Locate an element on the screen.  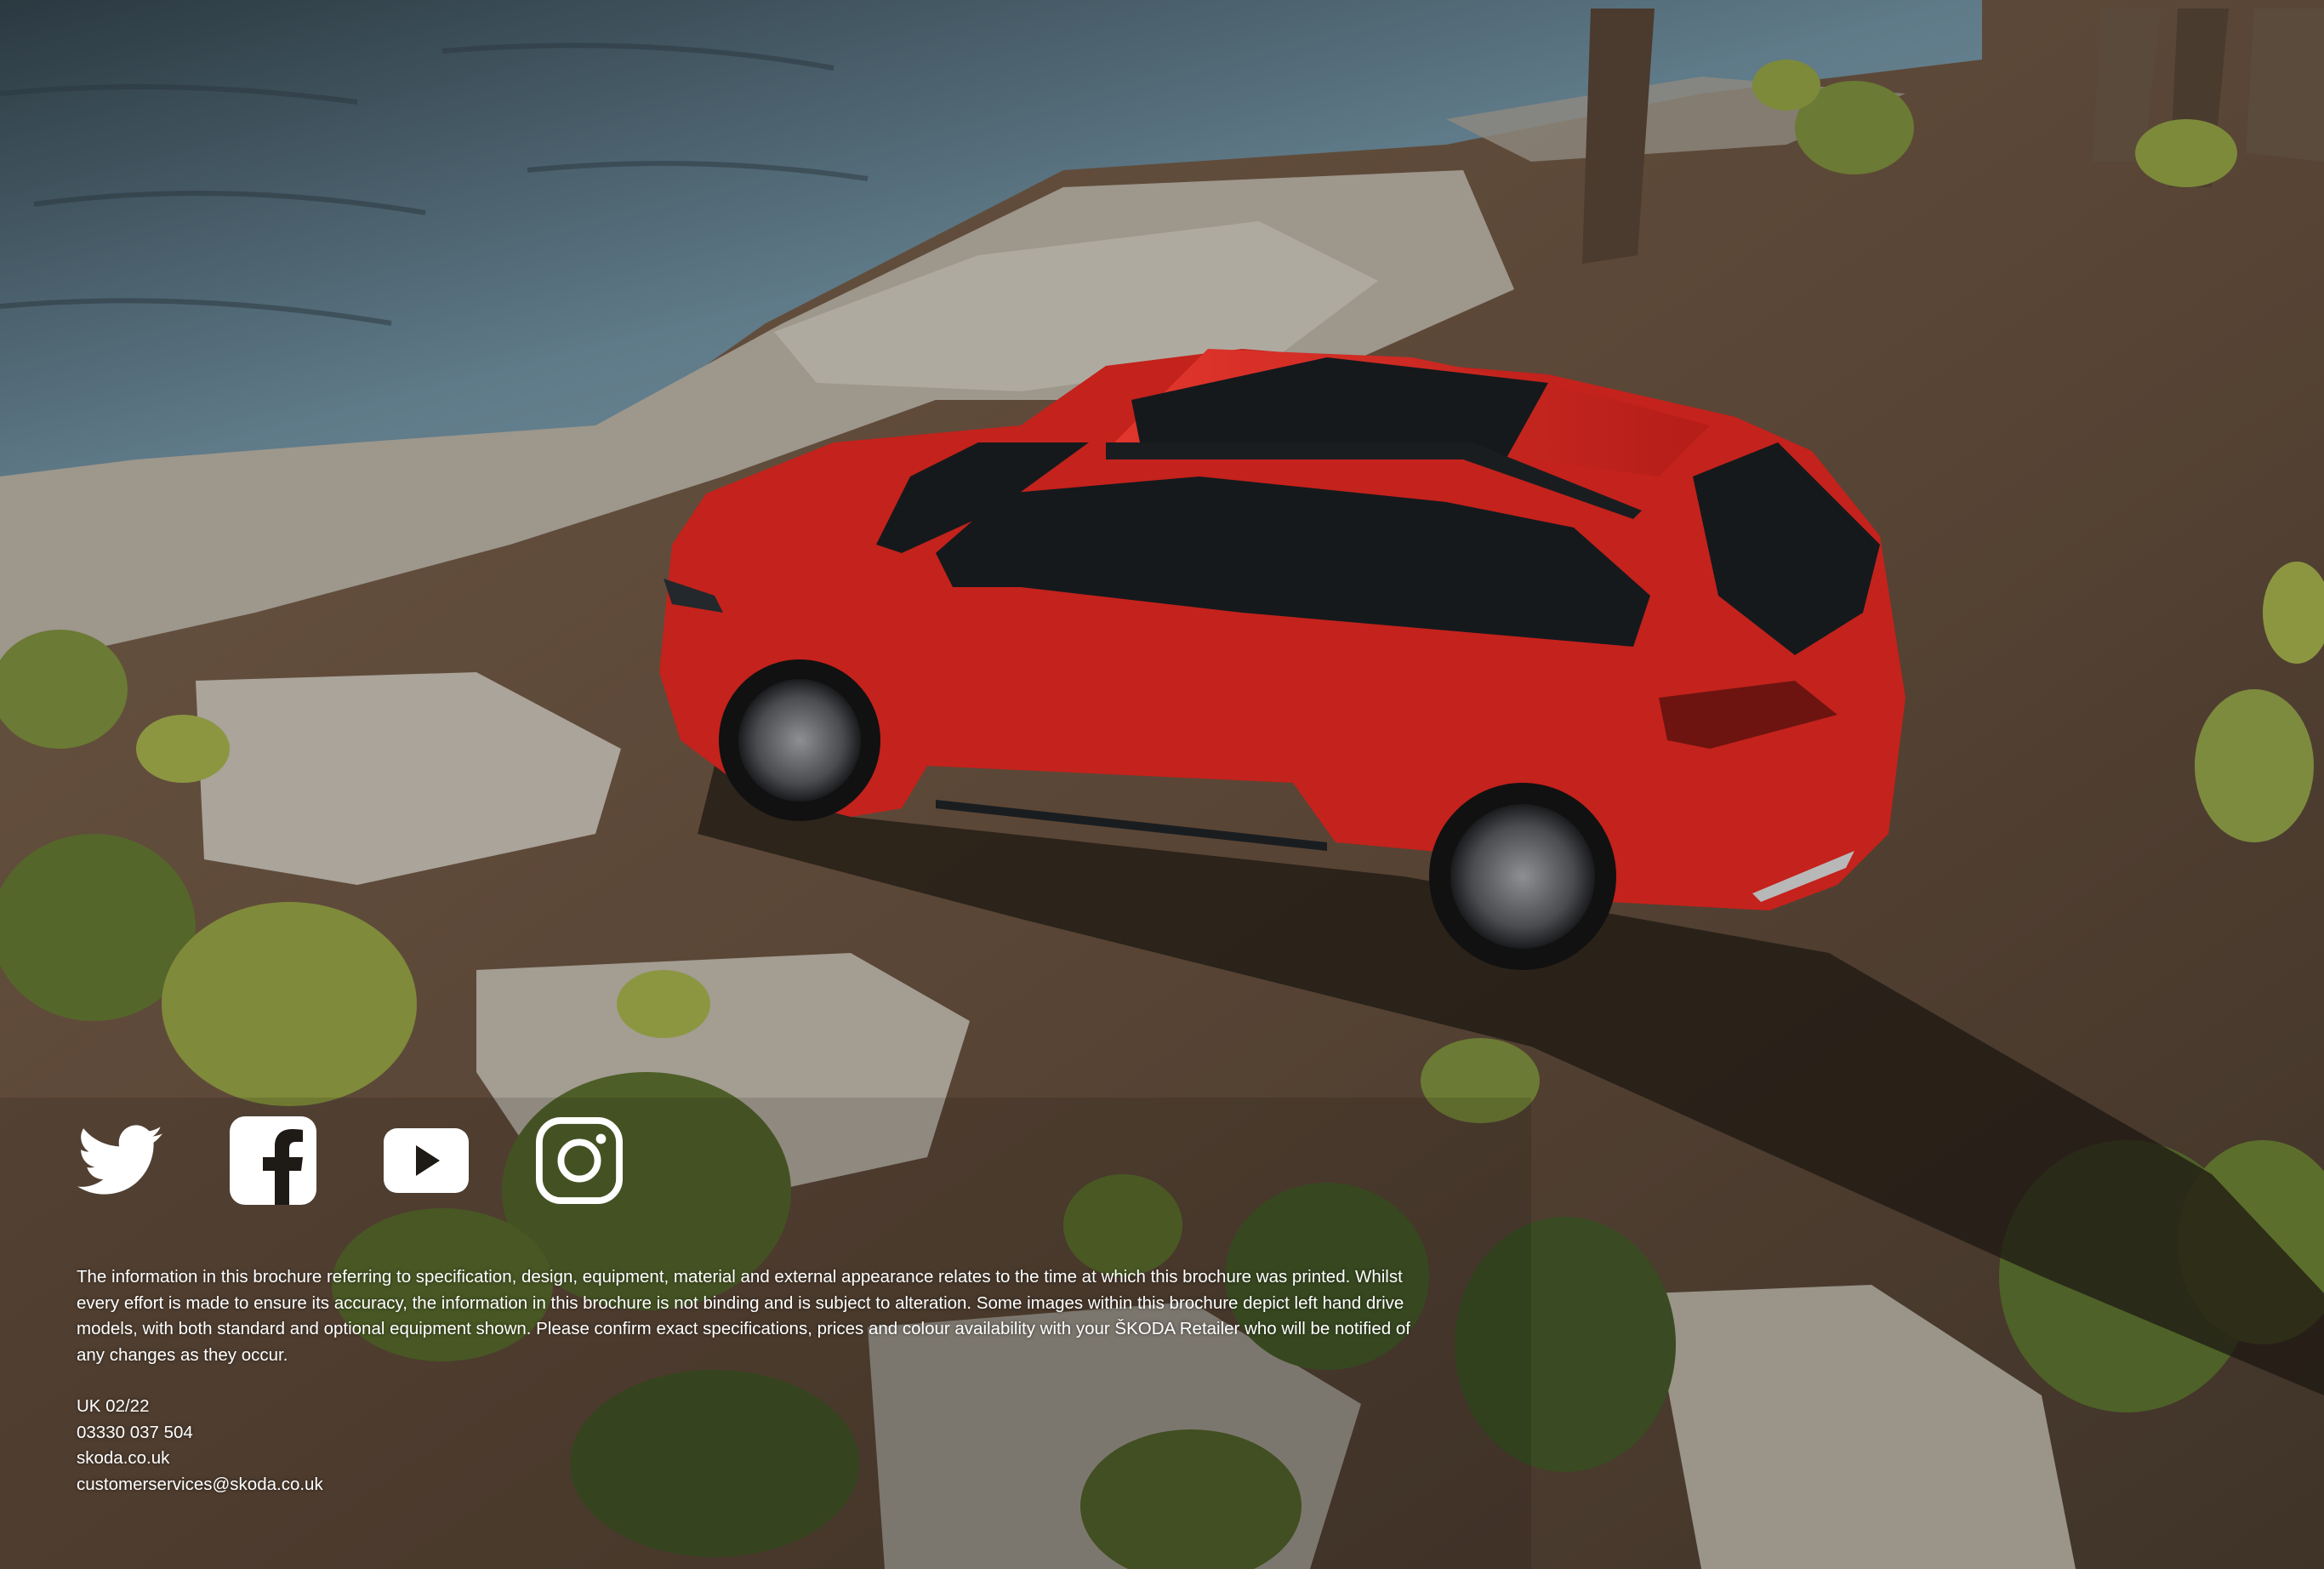
social-icons-row is located at coordinates (350, 1160).